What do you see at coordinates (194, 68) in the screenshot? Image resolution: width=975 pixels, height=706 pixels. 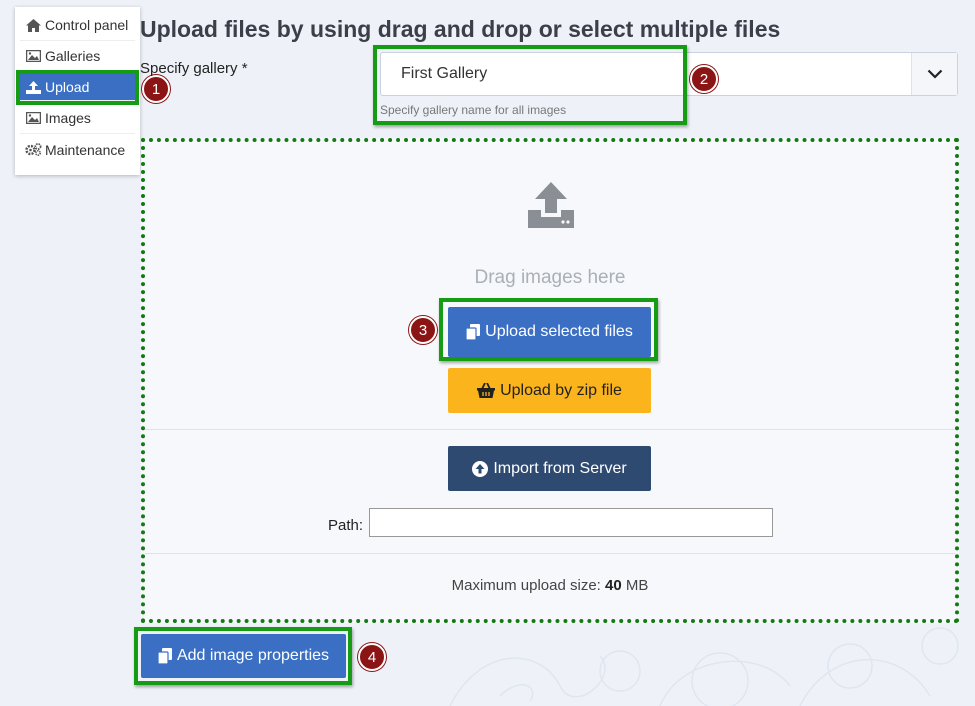 I see `gallery-label: Specify gallery *` at bounding box center [194, 68].